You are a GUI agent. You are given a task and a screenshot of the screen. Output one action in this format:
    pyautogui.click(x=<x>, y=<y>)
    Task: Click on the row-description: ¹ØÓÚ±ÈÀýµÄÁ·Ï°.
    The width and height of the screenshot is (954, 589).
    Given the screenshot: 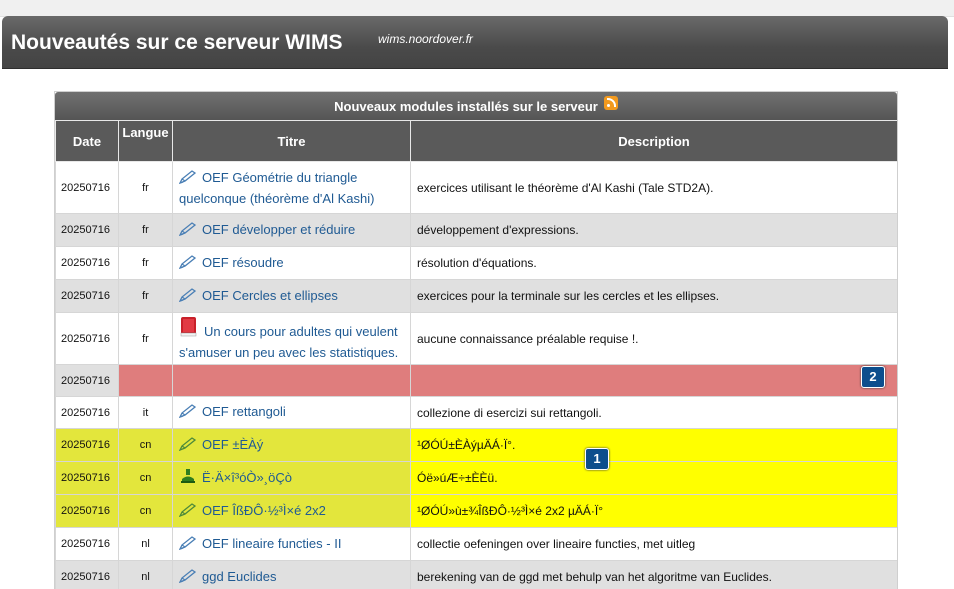 What is the action you would take?
    pyautogui.click(x=654, y=445)
    